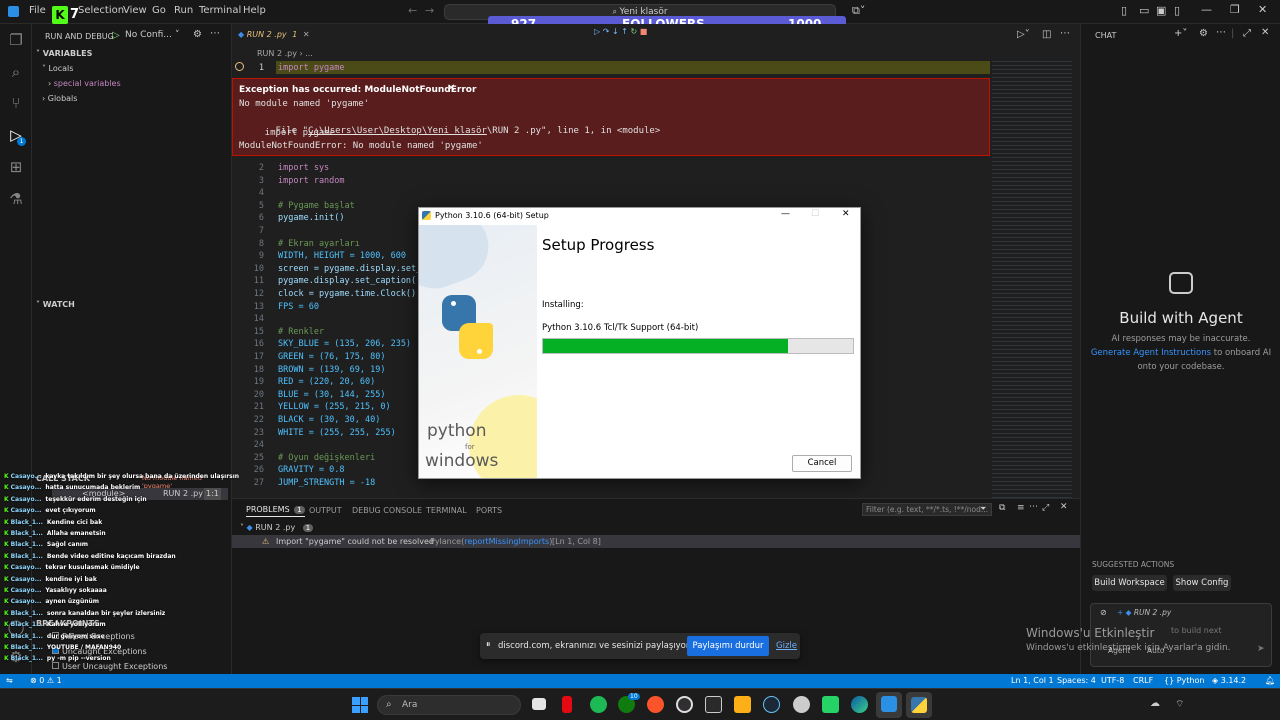 Image resolution: width=1280 pixels, height=720 pixels. I want to click on stop-sharing-button: Paylaşımı durdur, so click(728, 646).